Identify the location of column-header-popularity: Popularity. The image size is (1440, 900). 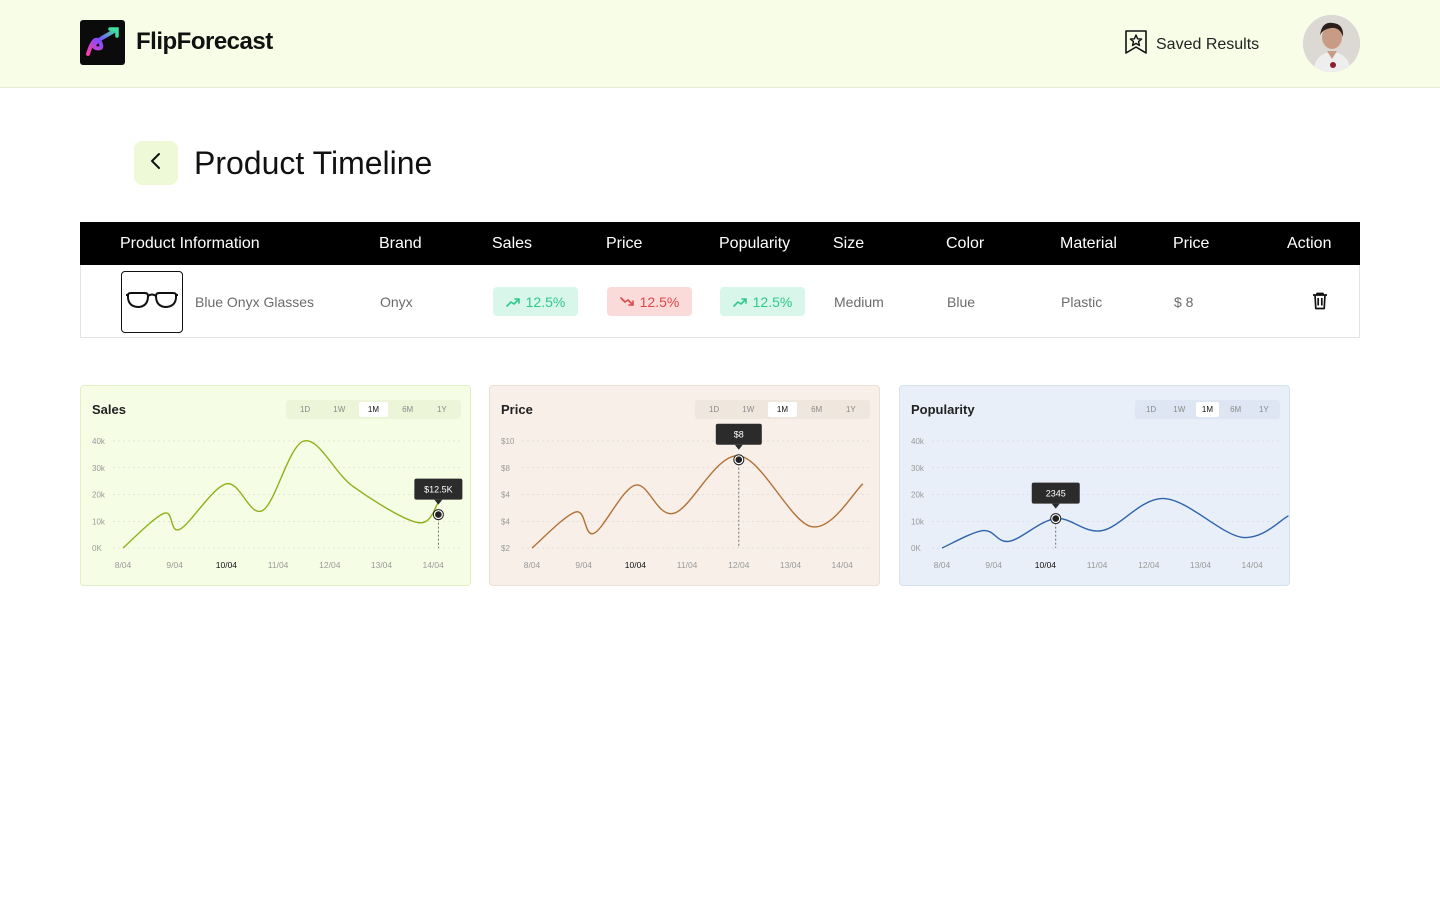
(755, 243).